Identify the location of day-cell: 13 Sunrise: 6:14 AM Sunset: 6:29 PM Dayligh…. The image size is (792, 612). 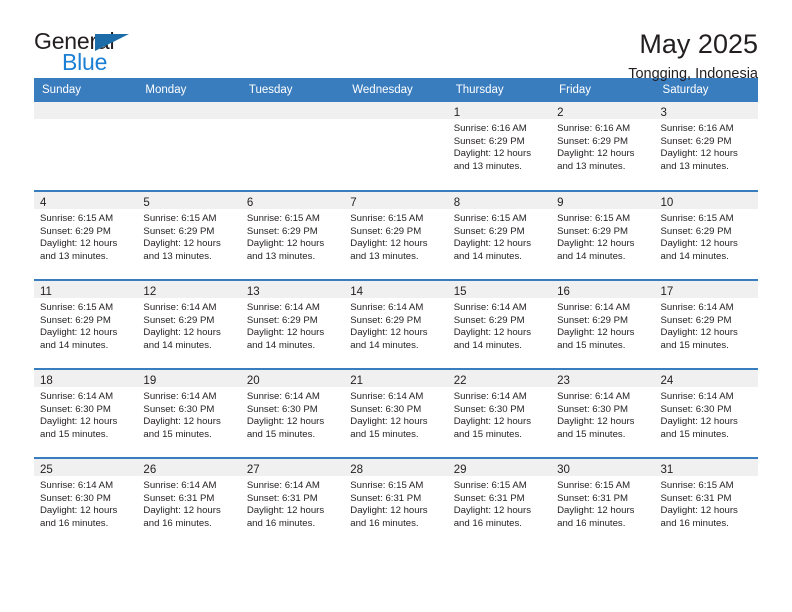
(292, 324).